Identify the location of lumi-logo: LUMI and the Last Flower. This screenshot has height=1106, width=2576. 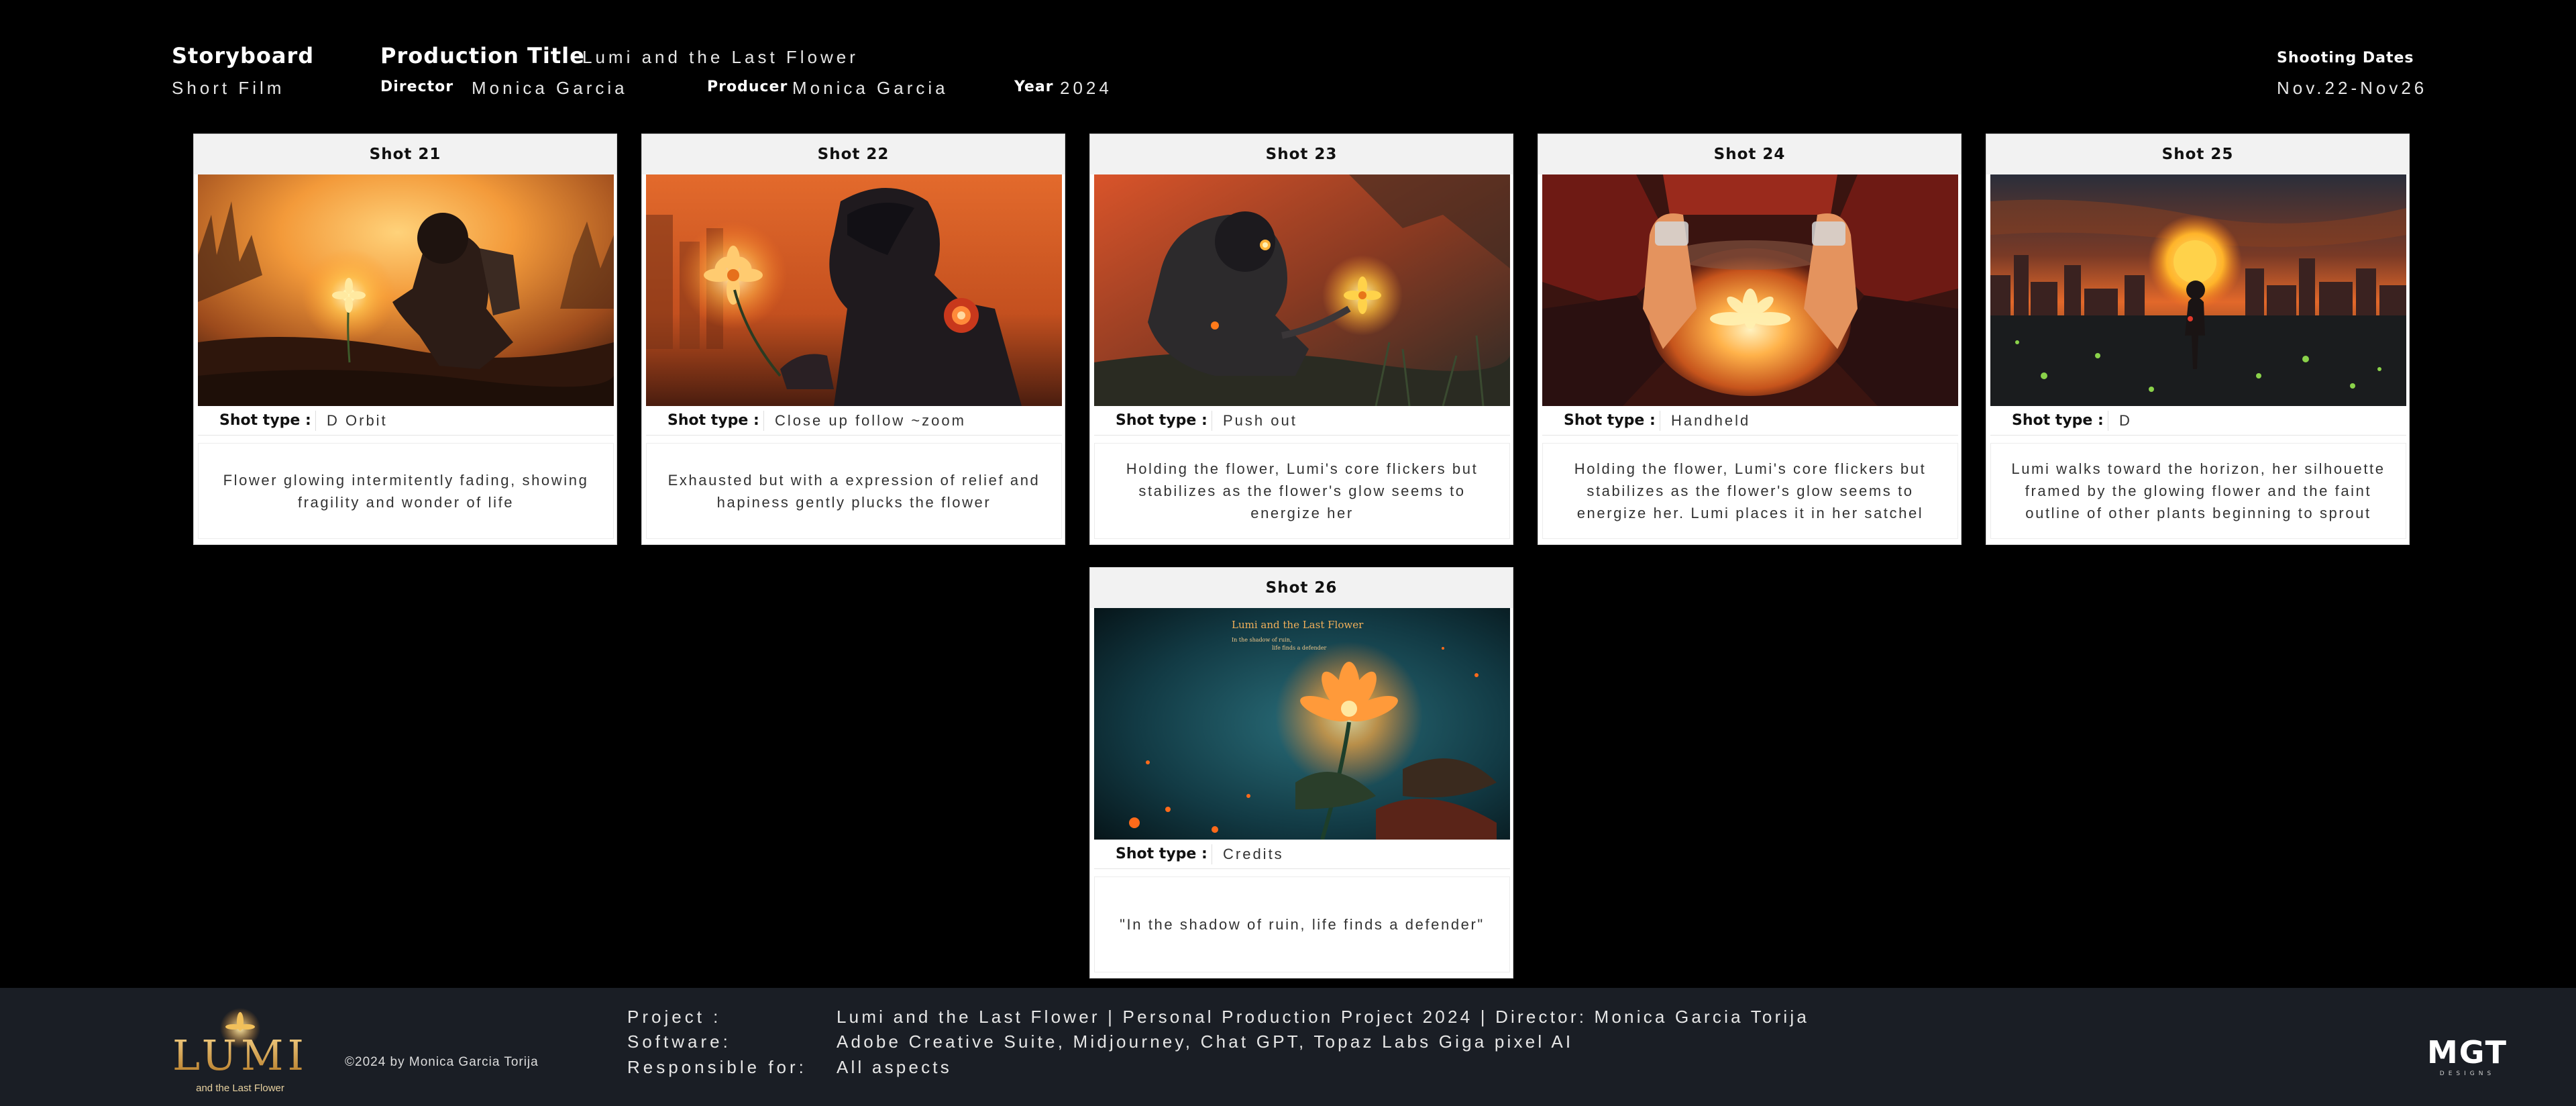
(240, 1051).